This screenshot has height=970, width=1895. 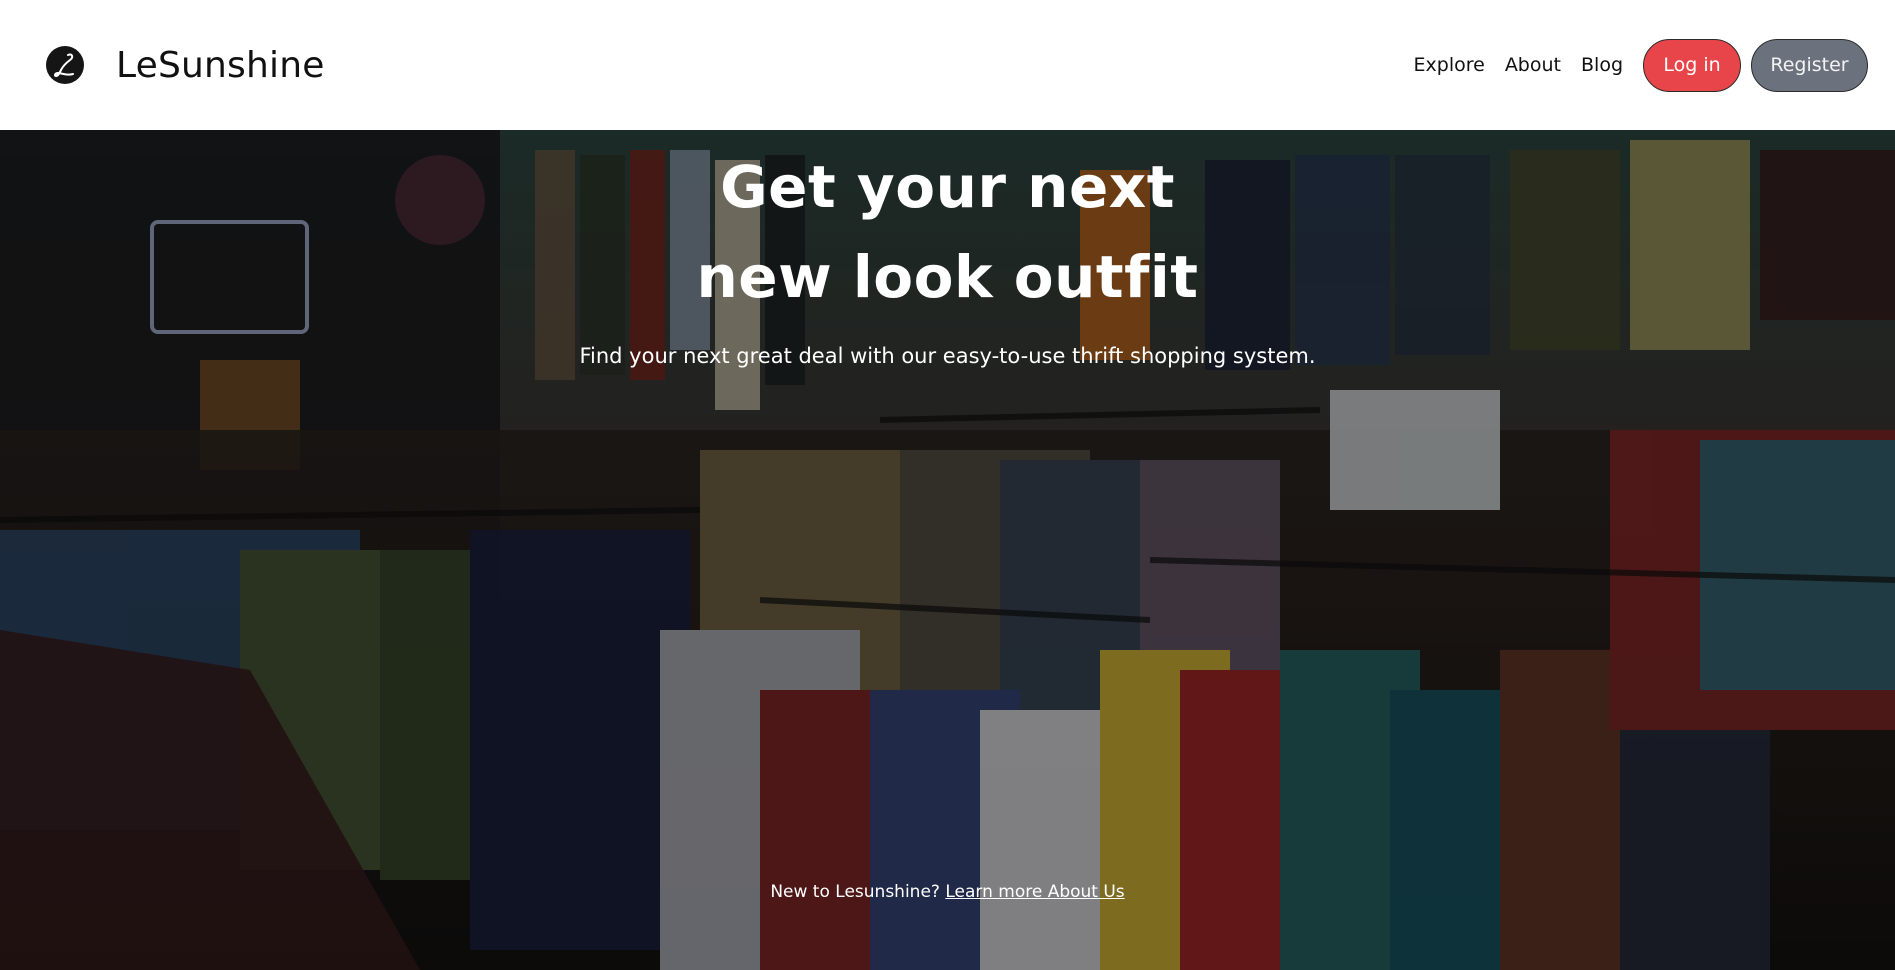 What do you see at coordinates (65, 65) in the screenshot?
I see `brand-logo-icon` at bounding box center [65, 65].